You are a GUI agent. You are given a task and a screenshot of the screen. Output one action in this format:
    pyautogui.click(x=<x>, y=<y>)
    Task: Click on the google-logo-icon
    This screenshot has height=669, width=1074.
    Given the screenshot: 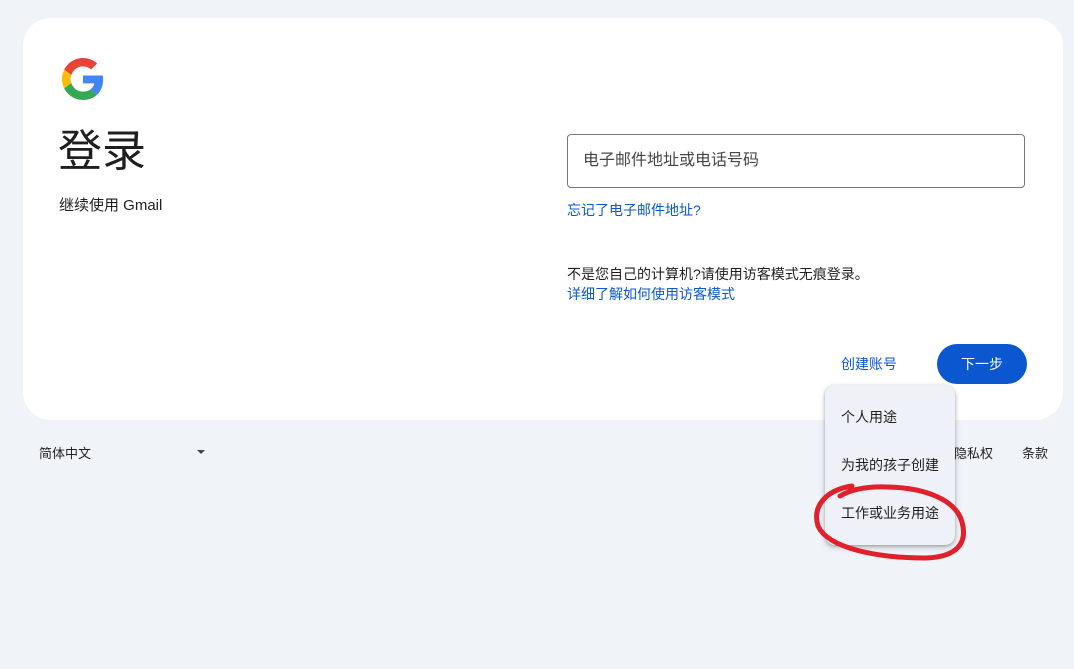 What is the action you would take?
    pyautogui.click(x=83, y=79)
    